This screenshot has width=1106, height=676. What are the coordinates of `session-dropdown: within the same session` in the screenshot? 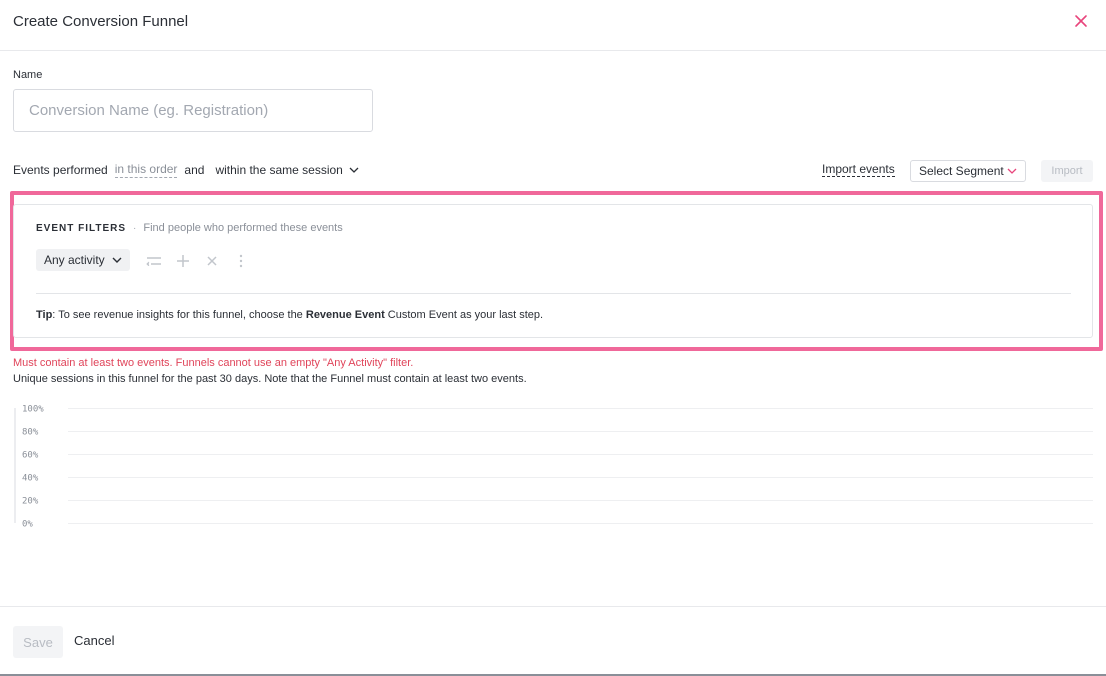 It's located at (287, 170).